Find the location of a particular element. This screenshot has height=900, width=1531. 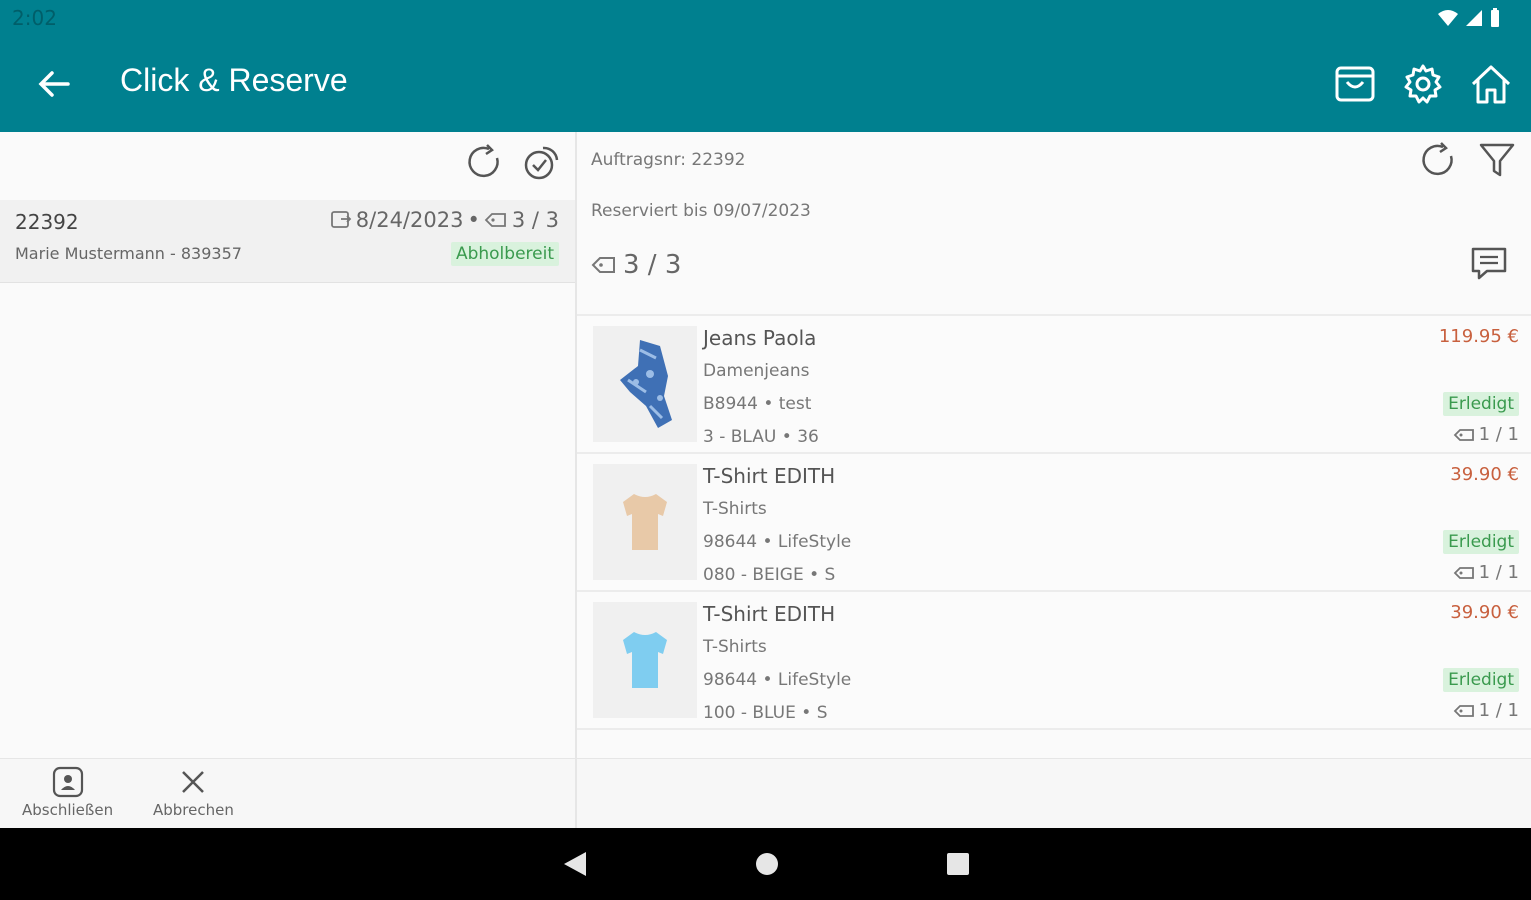

order-id: 22392 is located at coordinates (47, 222).